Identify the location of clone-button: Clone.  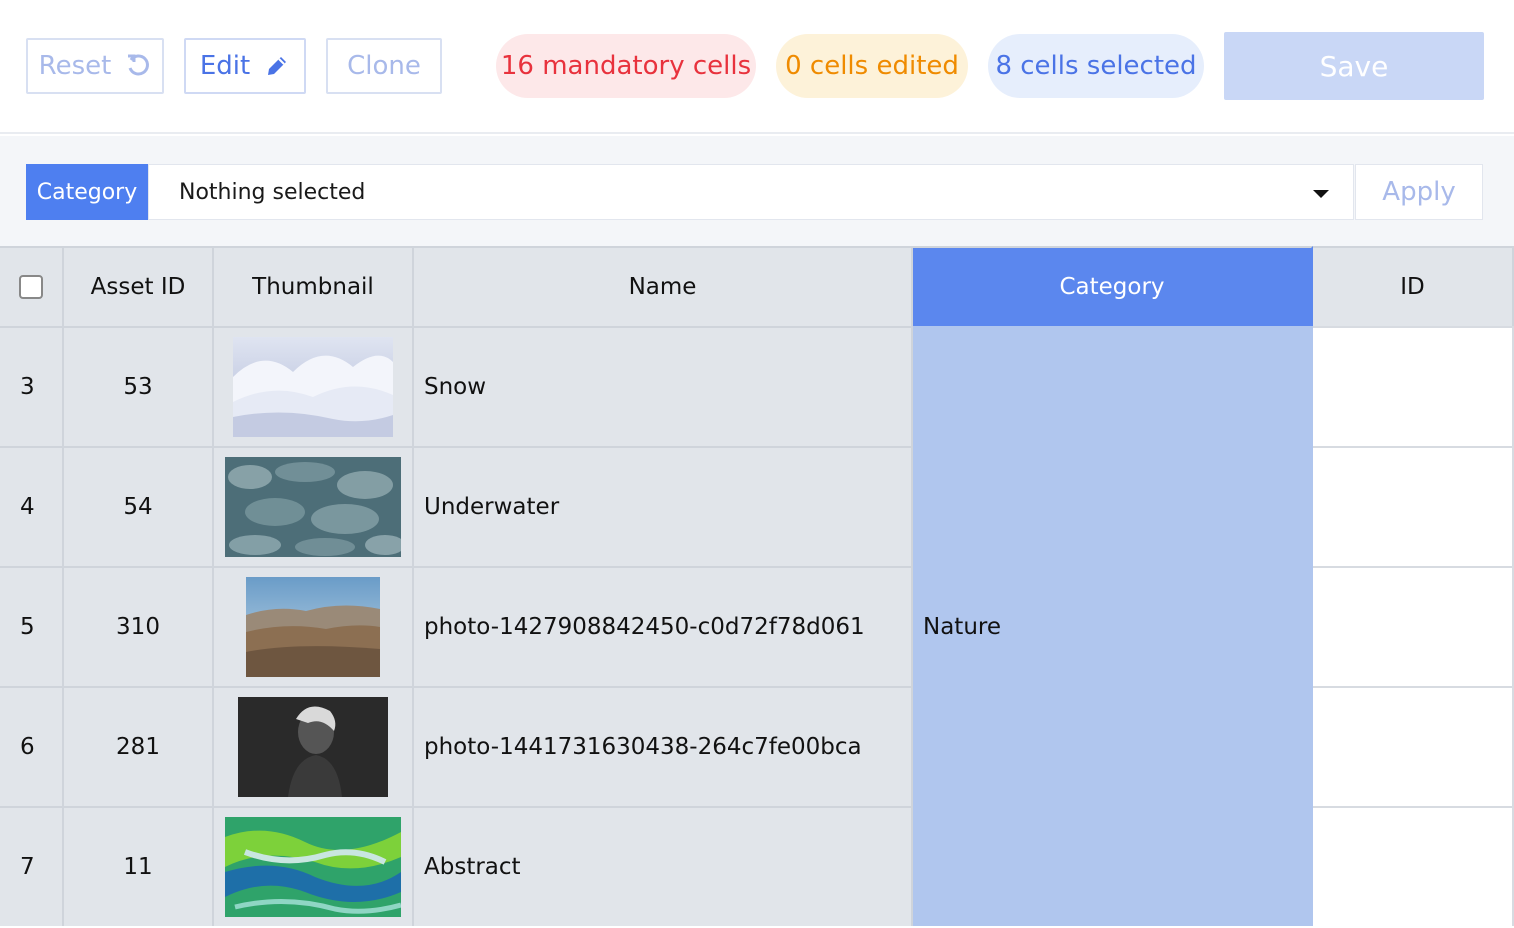
(384, 66).